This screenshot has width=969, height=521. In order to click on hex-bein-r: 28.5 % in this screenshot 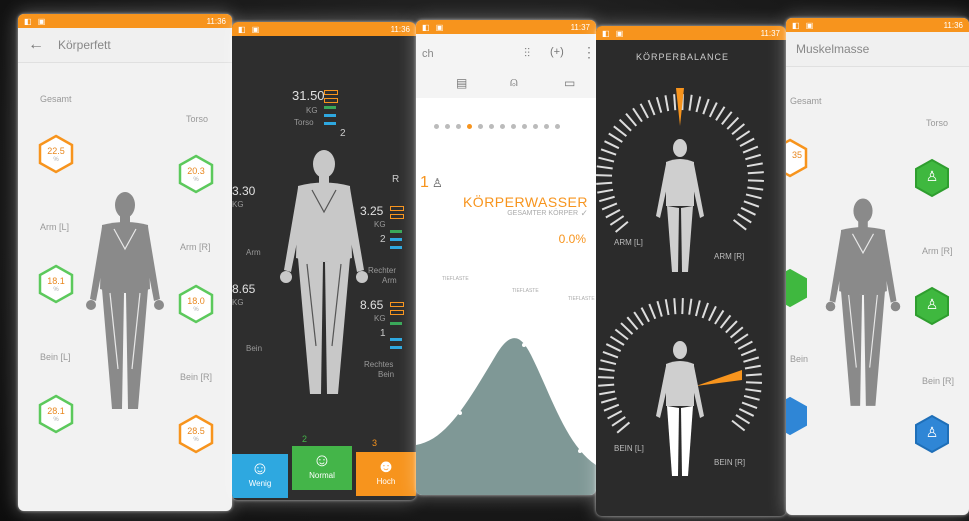, I will do `click(196, 434)`.